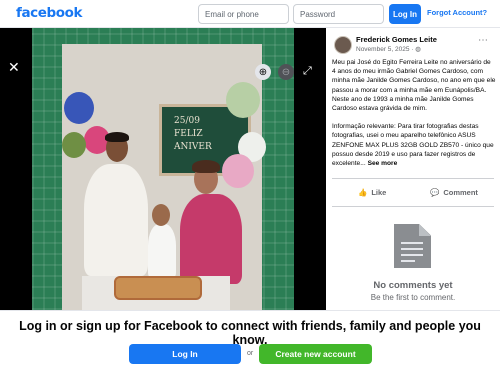 The height and width of the screenshot is (375, 500). Describe the element at coordinates (117, 137) in the screenshot. I see `father-hair` at that location.